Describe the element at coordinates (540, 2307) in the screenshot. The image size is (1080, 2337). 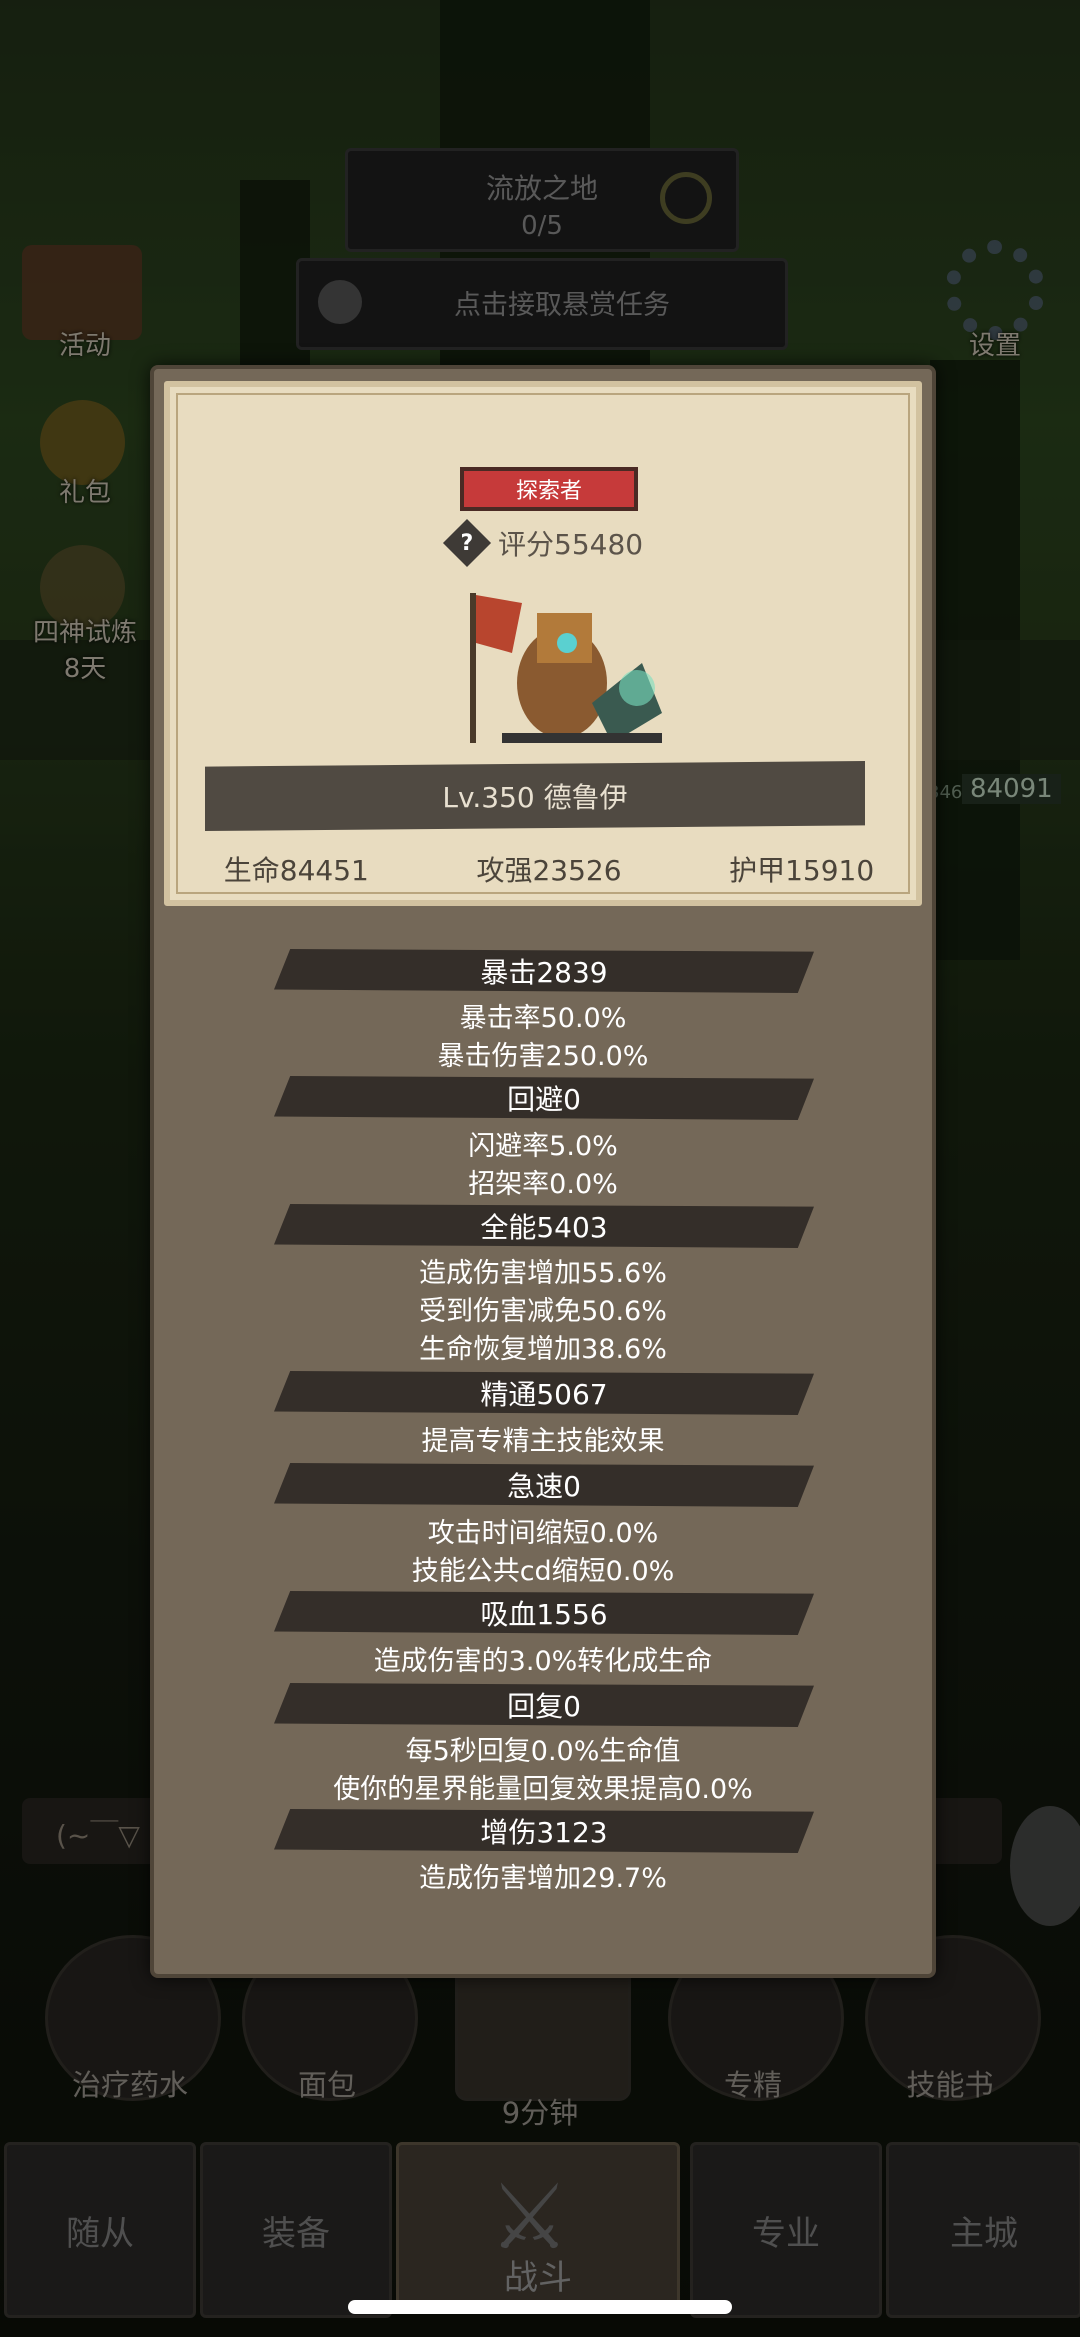
I see `home-indicator` at that location.